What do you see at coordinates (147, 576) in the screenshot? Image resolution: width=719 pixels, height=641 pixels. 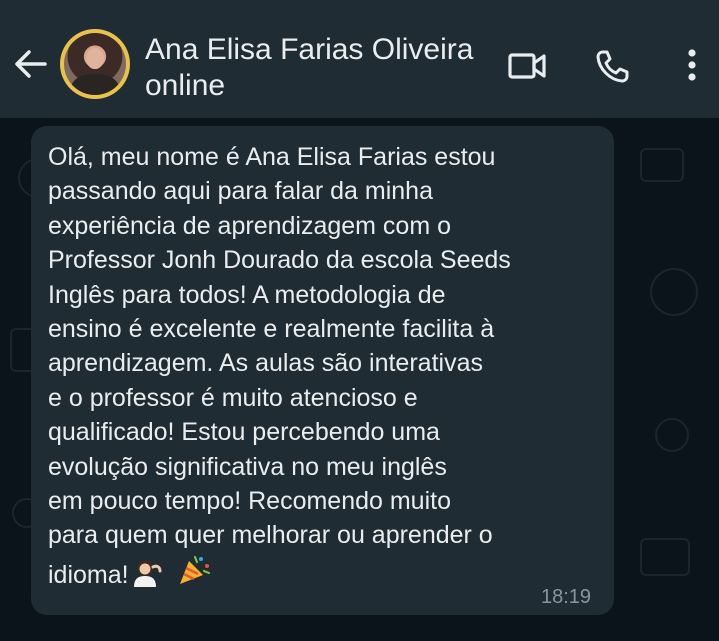 I see `woman-tipping-hand-emoji` at bounding box center [147, 576].